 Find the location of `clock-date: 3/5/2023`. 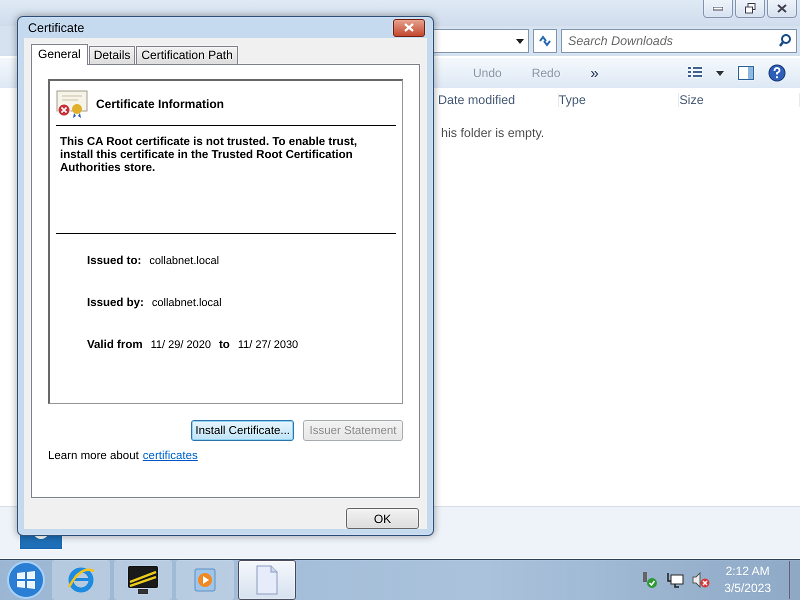

clock-date: 3/5/2023 is located at coordinates (747, 588).